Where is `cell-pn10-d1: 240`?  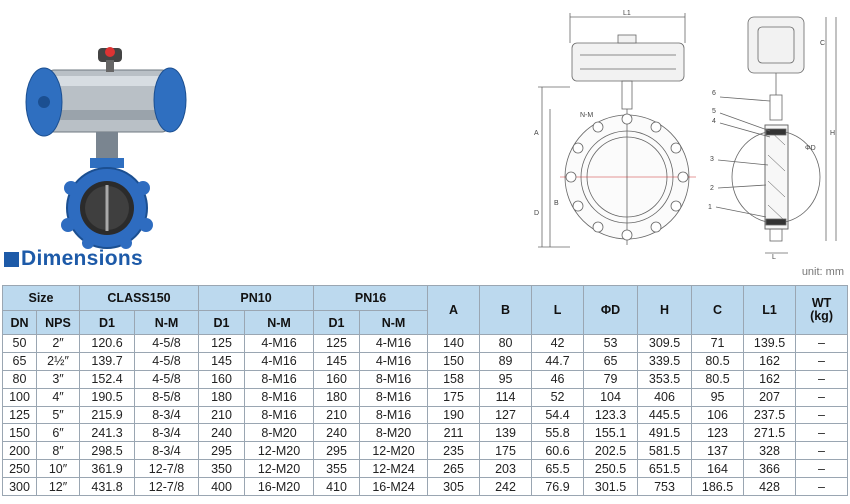
cell-pn10-d1: 240 is located at coordinates (222, 433).